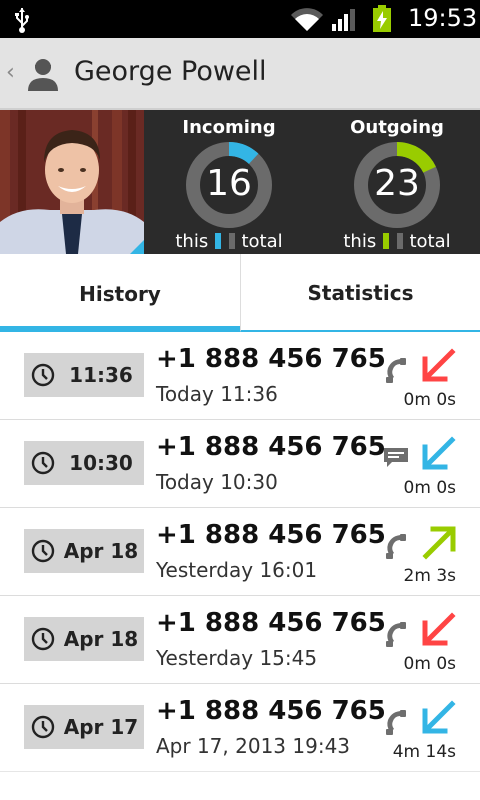 The height and width of the screenshot is (800, 480). Describe the element at coordinates (237, 658) in the screenshot. I see `call-datetime: Yesterday 15:45` at that location.